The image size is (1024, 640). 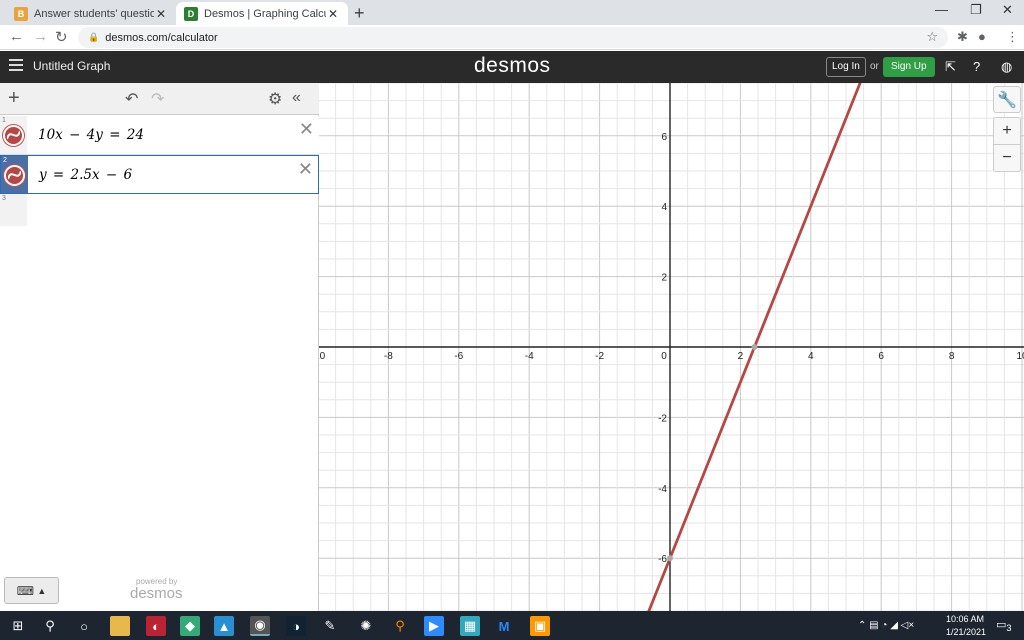 What do you see at coordinates (71, 66) in the screenshot?
I see `graph-title: Untitled Graph` at bounding box center [71, 66].